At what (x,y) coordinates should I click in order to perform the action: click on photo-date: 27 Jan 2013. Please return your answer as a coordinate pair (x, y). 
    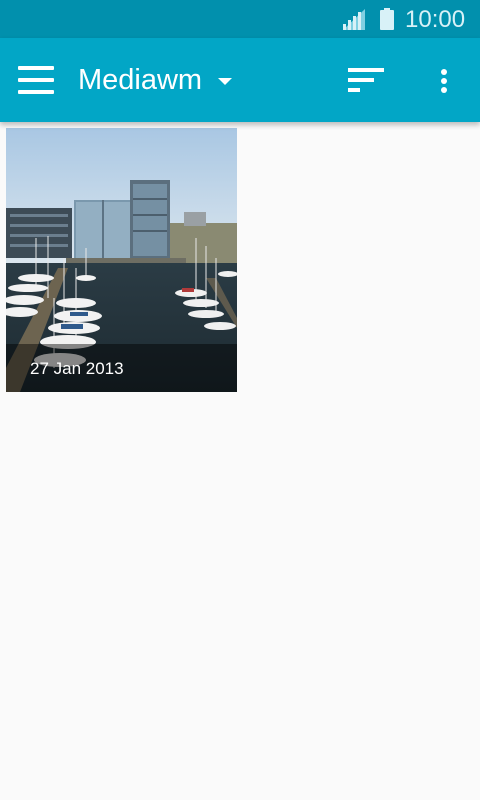
    Looking at the image, I should click on (77, 368).